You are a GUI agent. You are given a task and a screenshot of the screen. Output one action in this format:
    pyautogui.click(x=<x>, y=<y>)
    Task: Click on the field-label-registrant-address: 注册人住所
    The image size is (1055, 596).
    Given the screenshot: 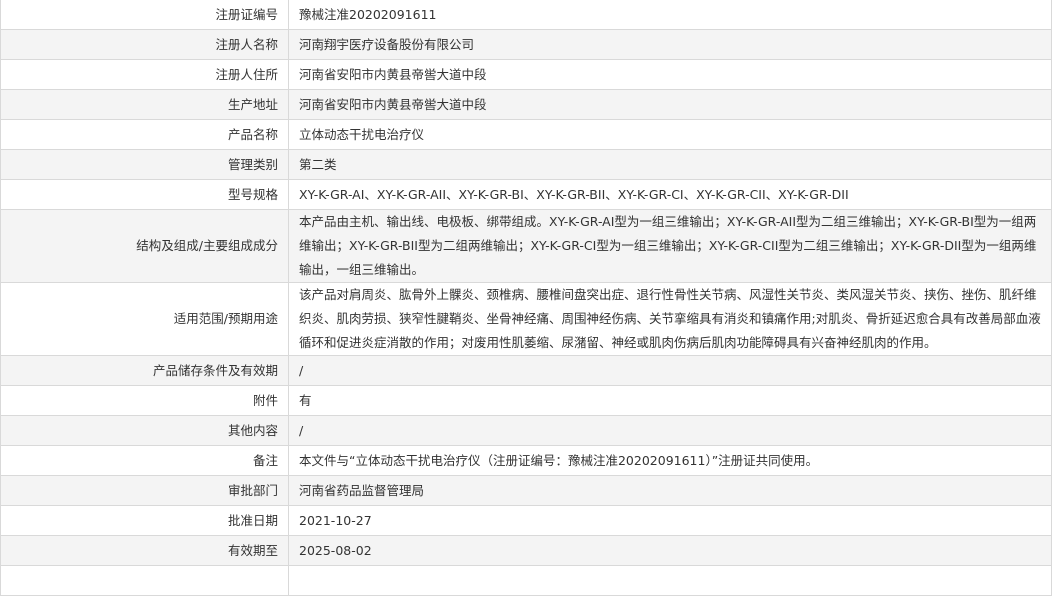 What is the action you would take?
    pyautogui.click(x=144, y=74)
    